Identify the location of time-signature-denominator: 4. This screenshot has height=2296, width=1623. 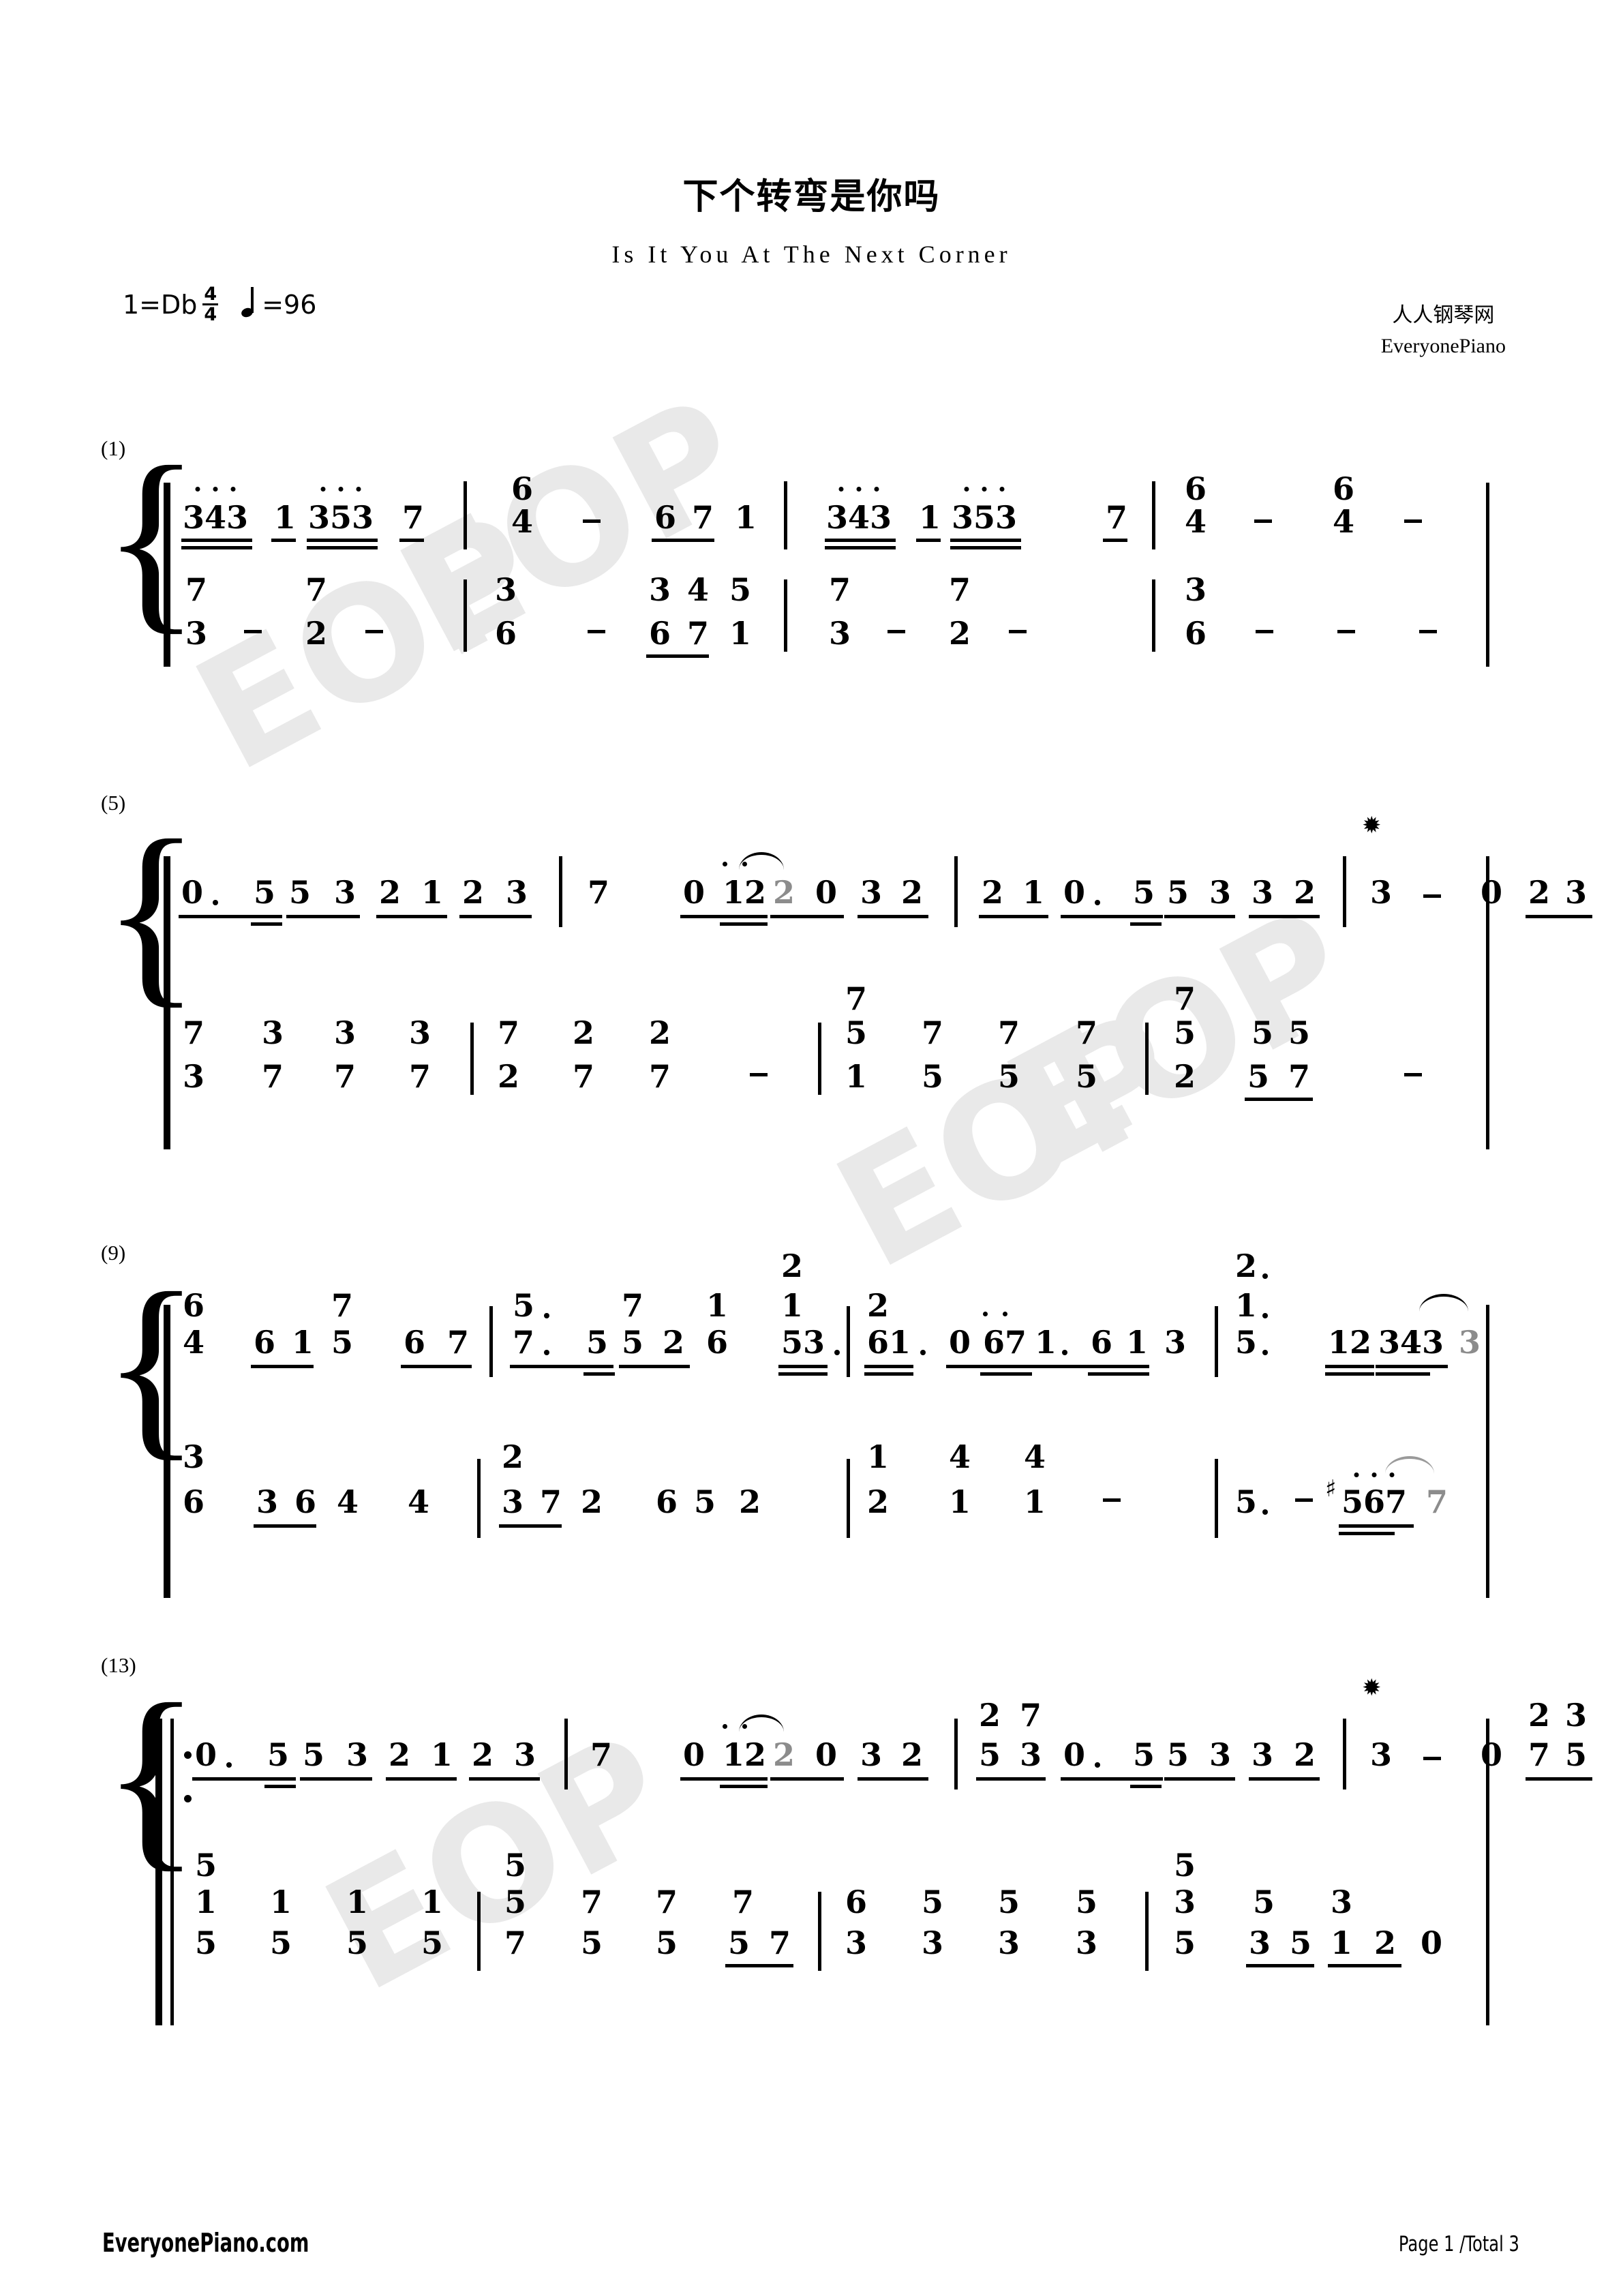
(211, 314).